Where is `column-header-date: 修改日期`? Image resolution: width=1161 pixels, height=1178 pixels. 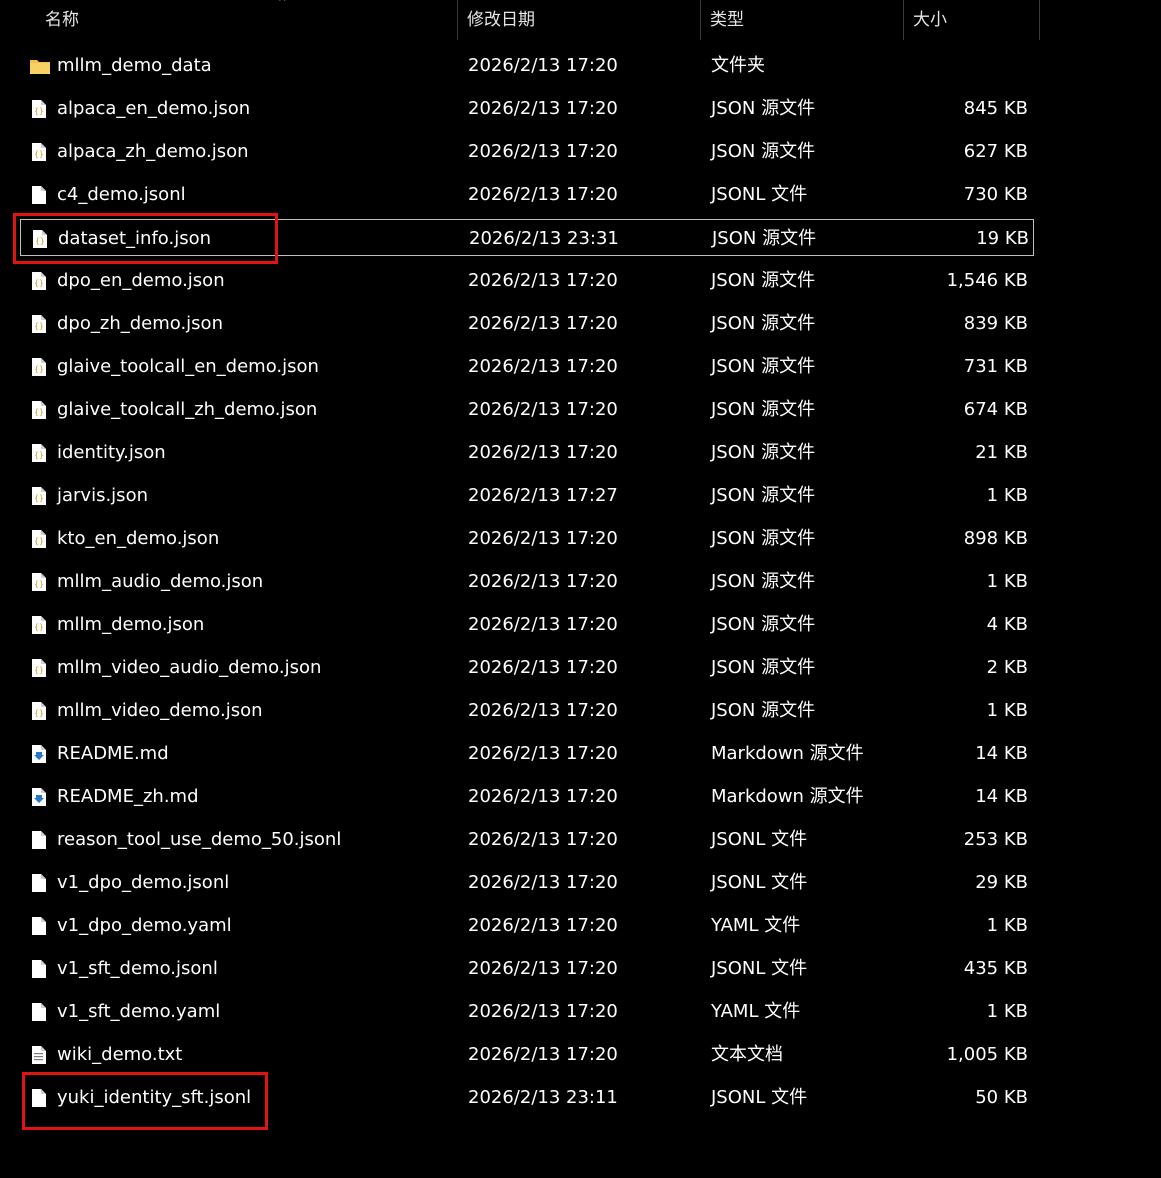
column-header-date: 修改日期 is located at coordinates (580, 20).